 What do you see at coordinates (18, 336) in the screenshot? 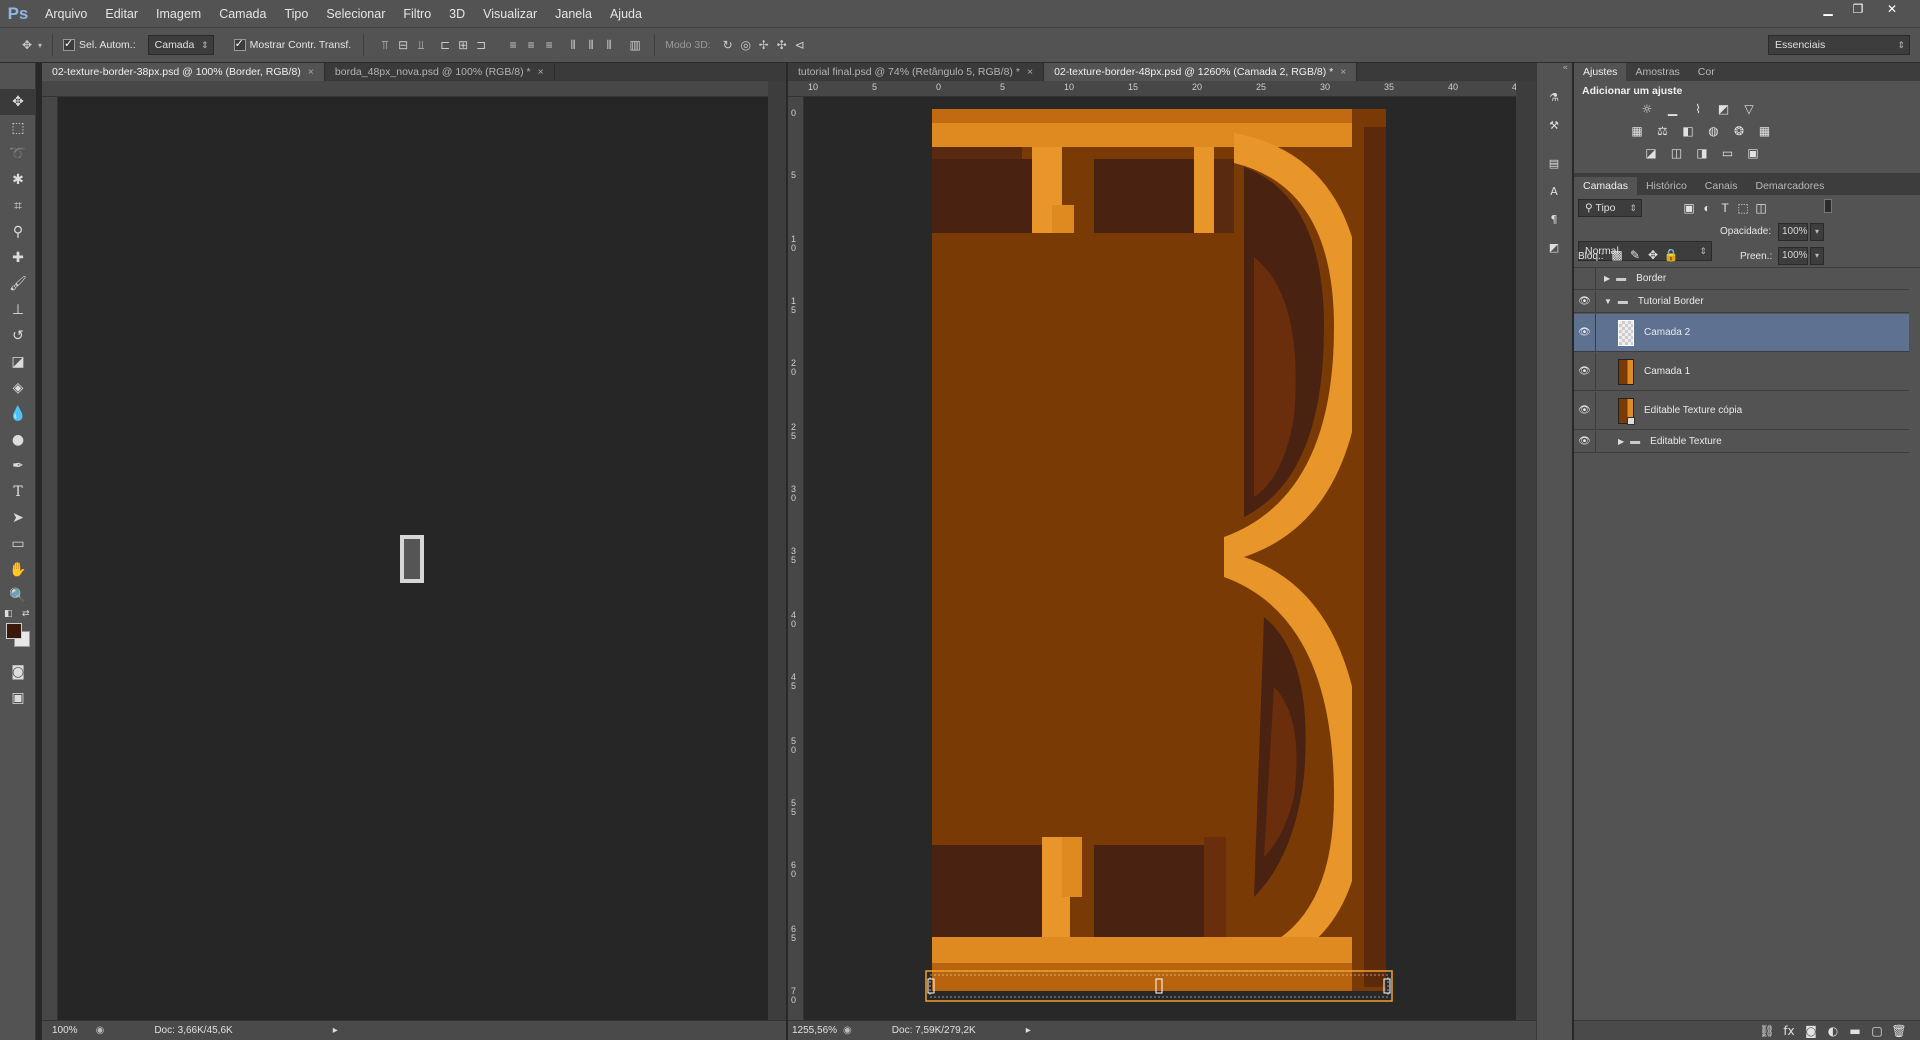
I see `history-brush-tool-icon: ↺` at bounding box center [18, 336].